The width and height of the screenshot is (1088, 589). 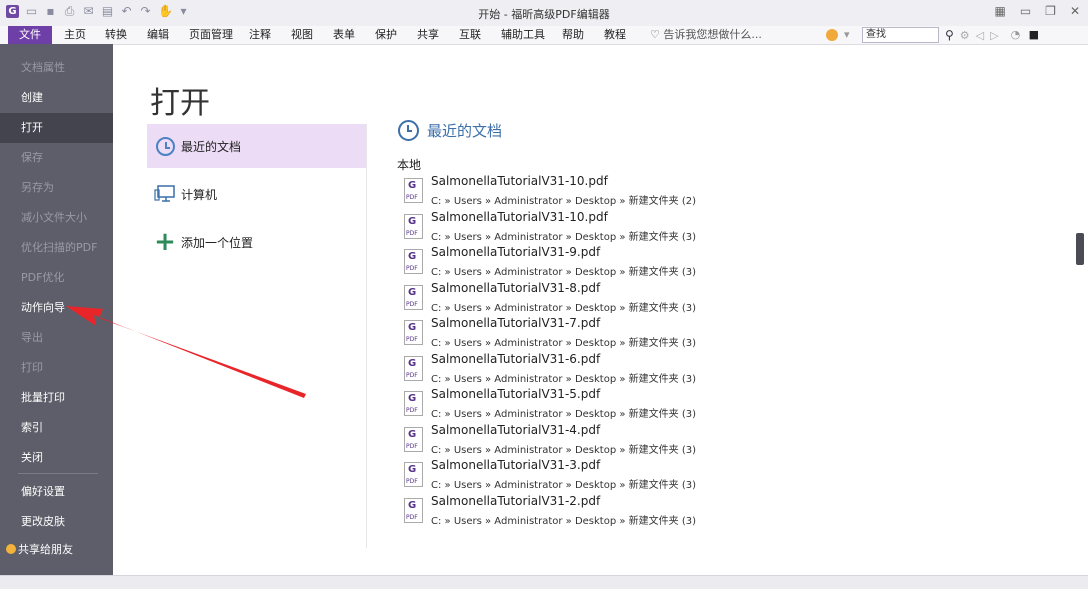 I want to click on ribbon-right-tools: ▾ 查找 ⚲ ⚙◁▷ ◔ ■, so click(x=933, y=35).